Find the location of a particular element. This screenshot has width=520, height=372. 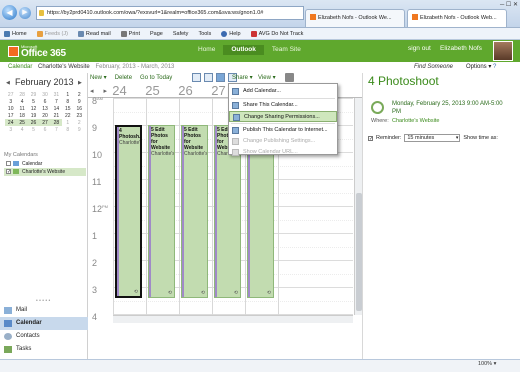

my-calendars-header: My Calendars is located at coordinates (21, 155).